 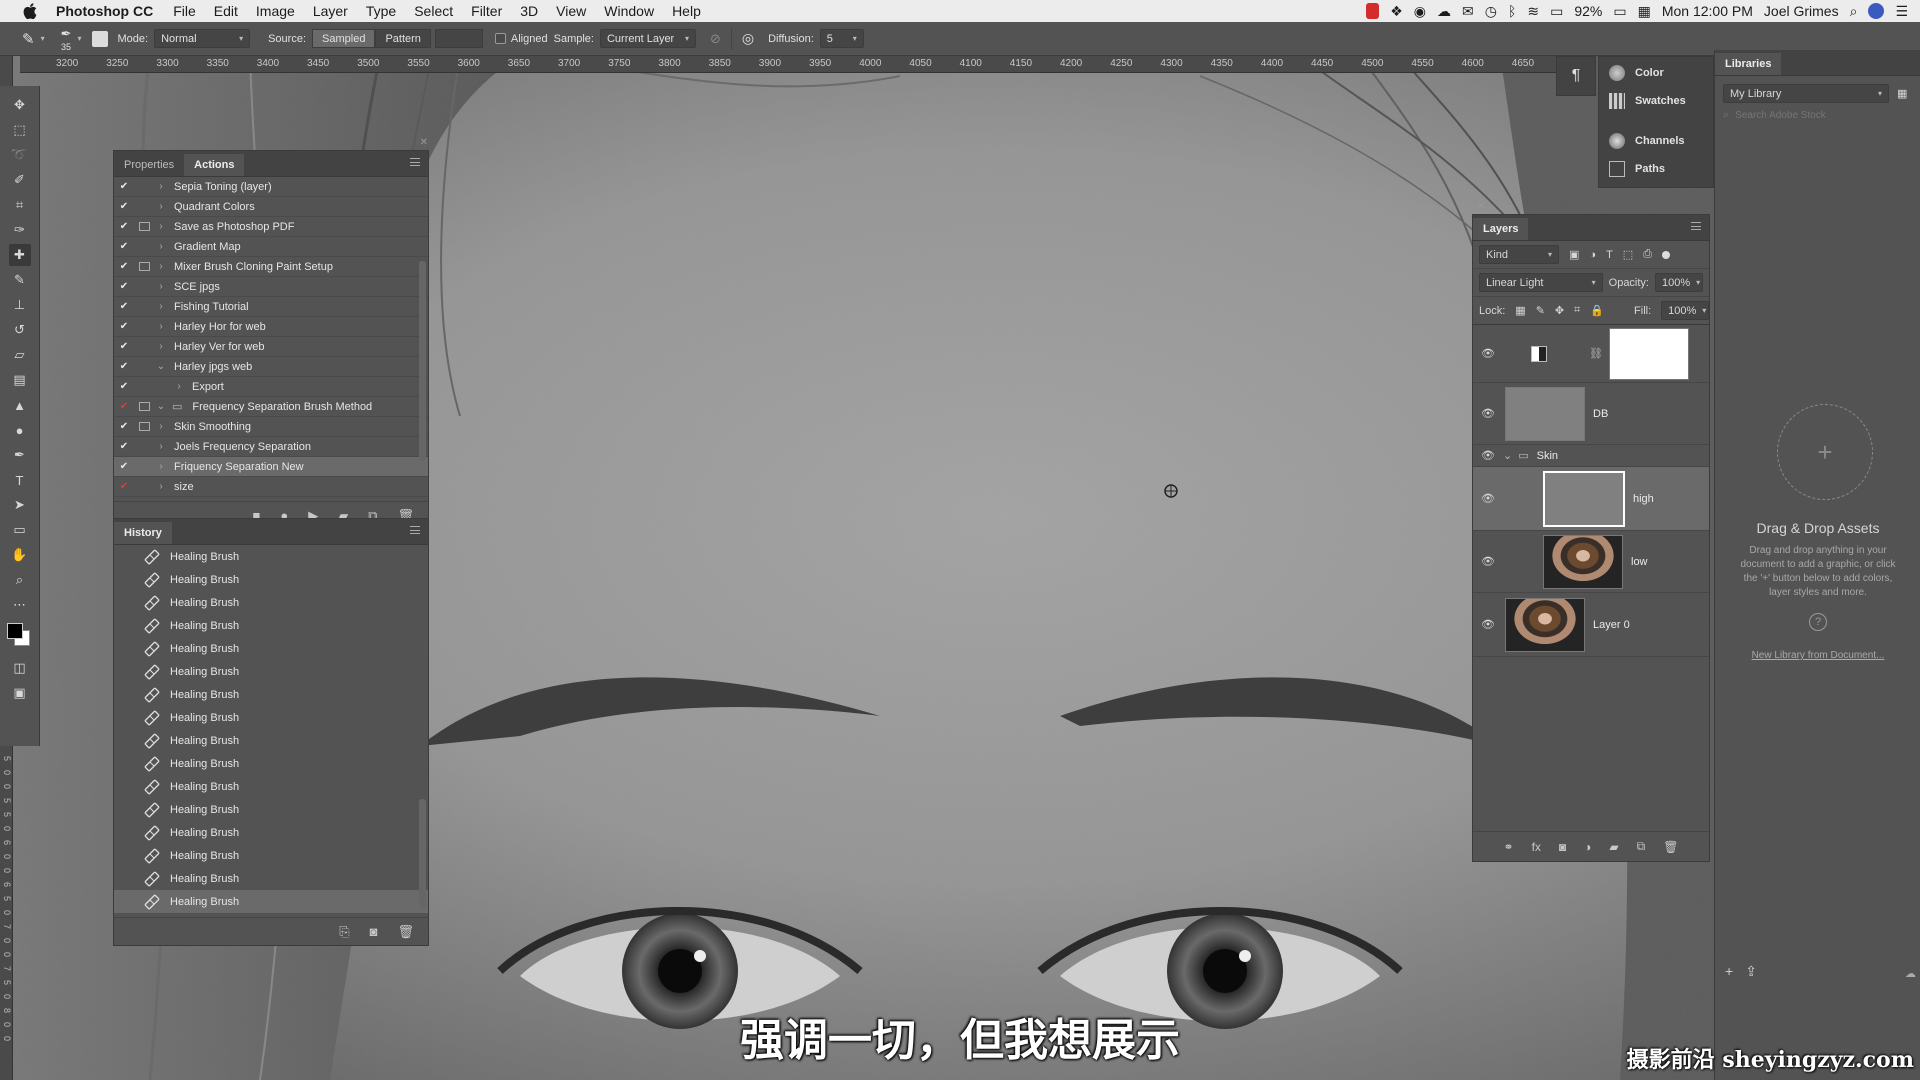 What do you see at coordinates (20, 180) in the screenshot?
I see `quick-selection-tool-icon: ✐` at bounding box center [20, 180].